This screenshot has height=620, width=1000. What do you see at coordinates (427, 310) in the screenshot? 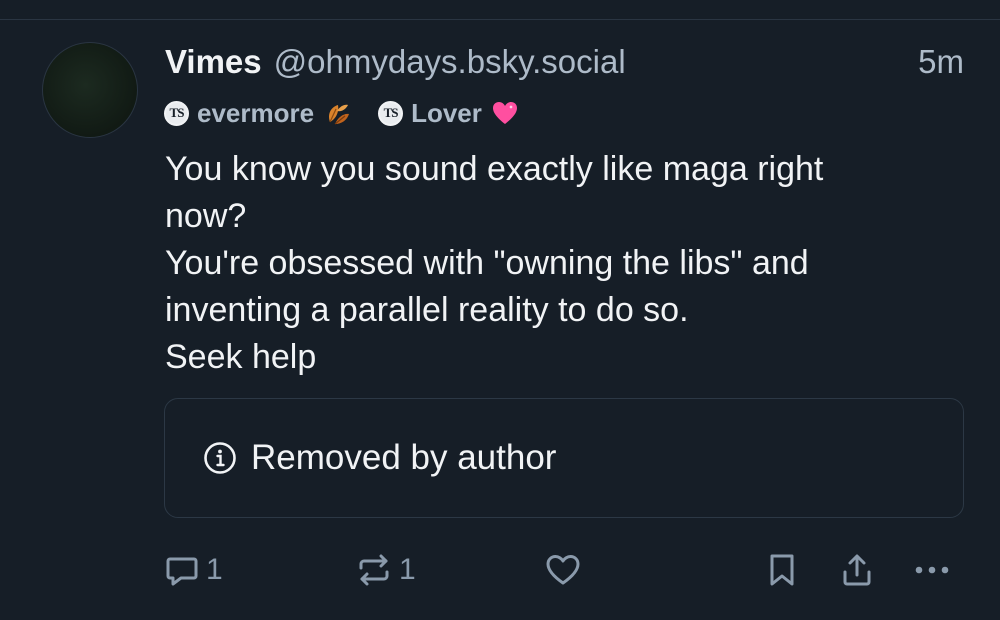
I see `post-text-line: inventing a parallel reality to do so.` at bounding box center [427, 310].